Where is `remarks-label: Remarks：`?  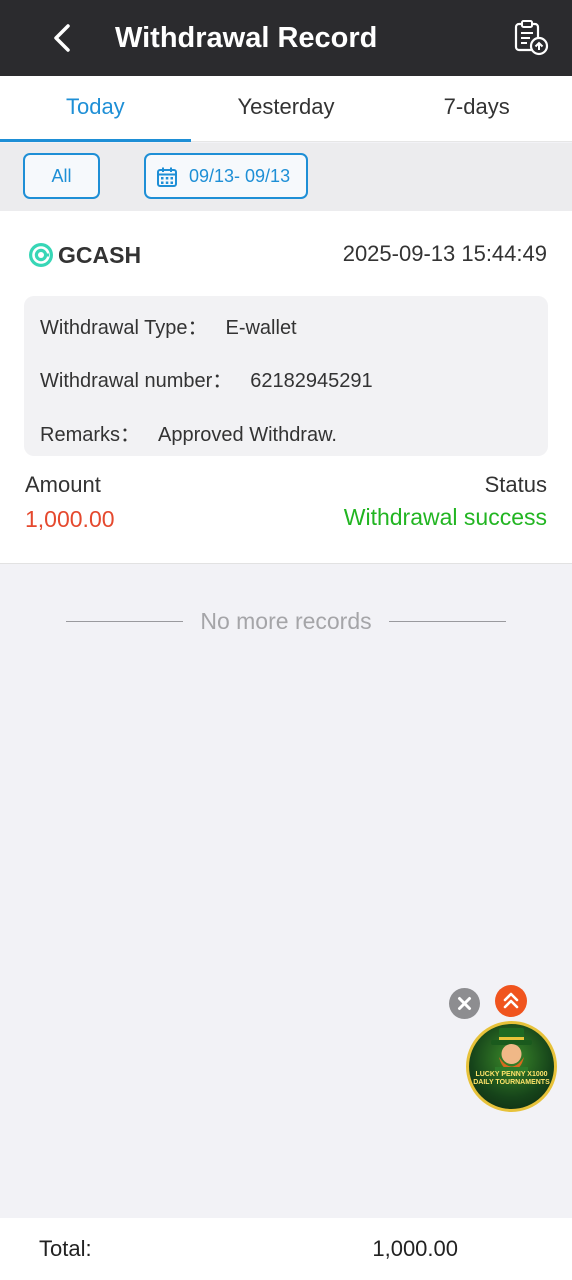 remarks-label: Remarks： is located at coordinates (90, 435).